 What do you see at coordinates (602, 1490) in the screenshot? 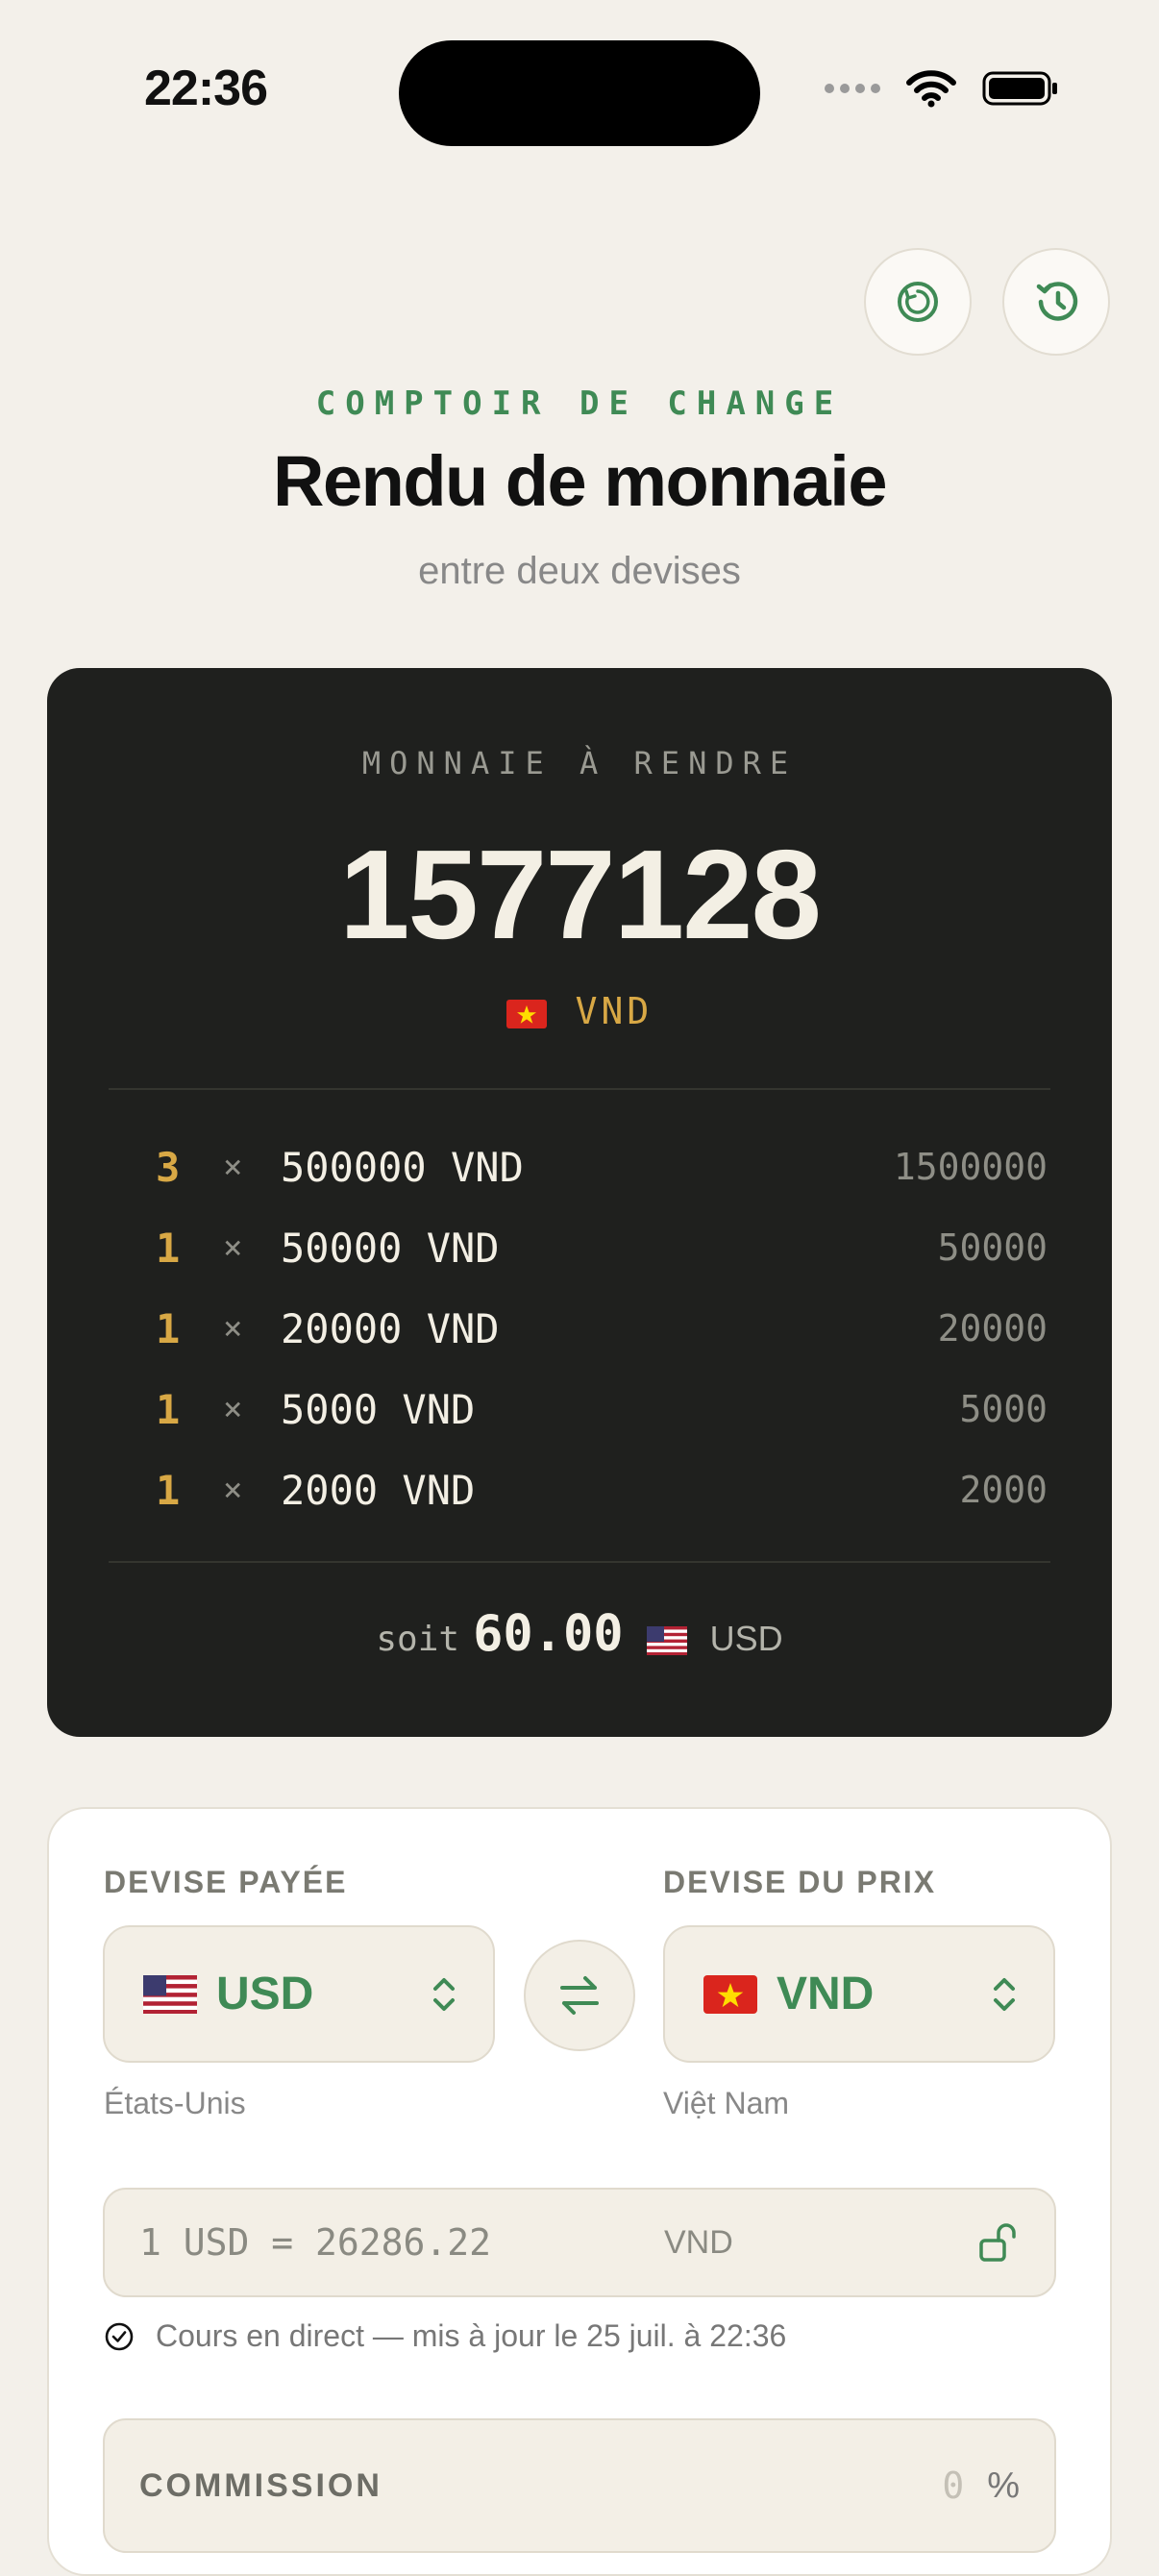
I see `denomination-row: 1 × 2000 VND 2000` at bounding box center [602, 1490].